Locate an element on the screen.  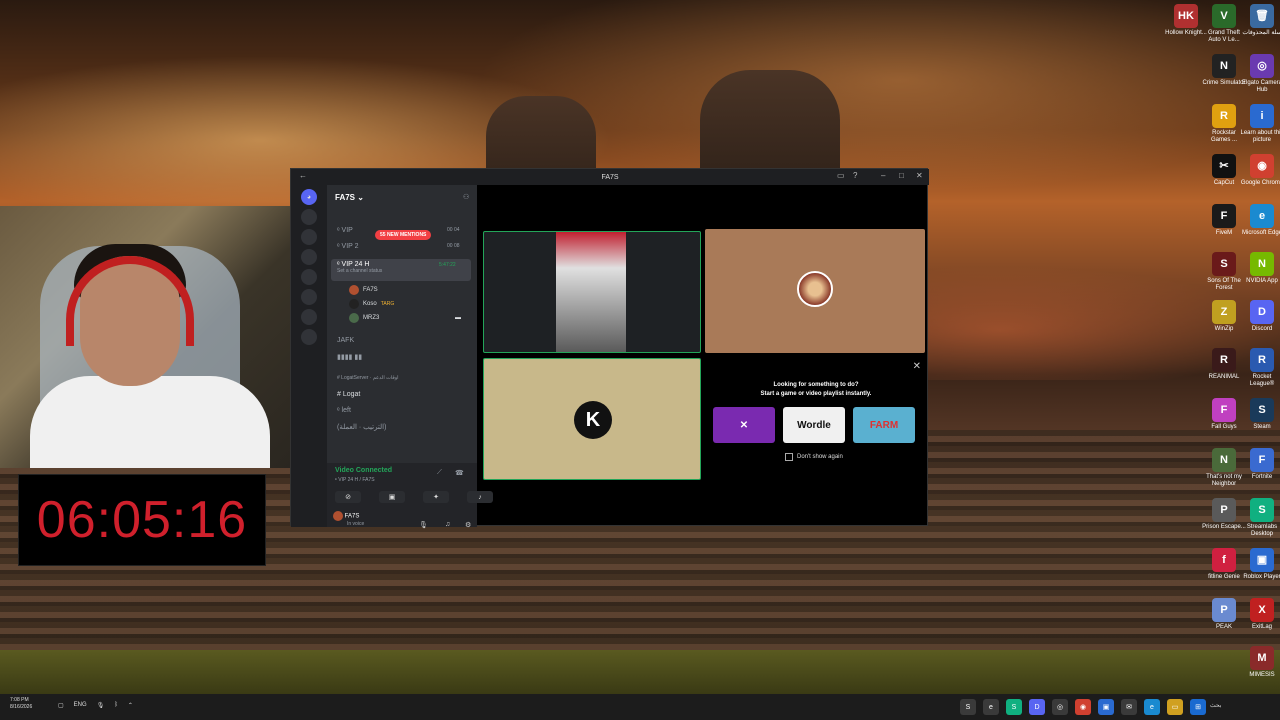
inbox-icon: ▭ is located at coordinates (841, 175).